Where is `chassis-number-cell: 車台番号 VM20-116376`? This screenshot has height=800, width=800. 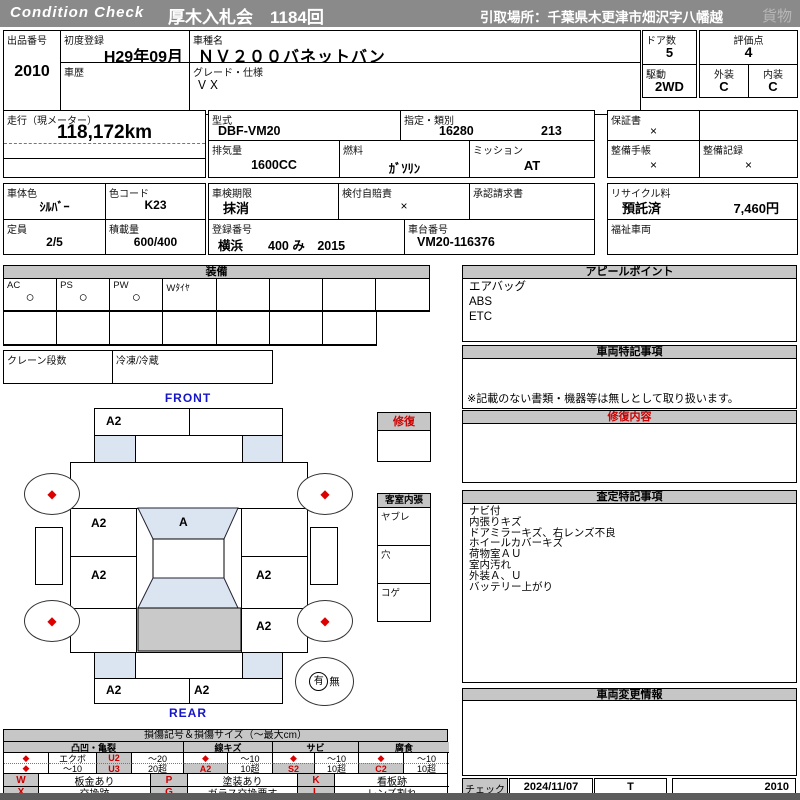
chassis-number-cell: 車台番号 VM20-116376 is located at coordinates (499, 237).